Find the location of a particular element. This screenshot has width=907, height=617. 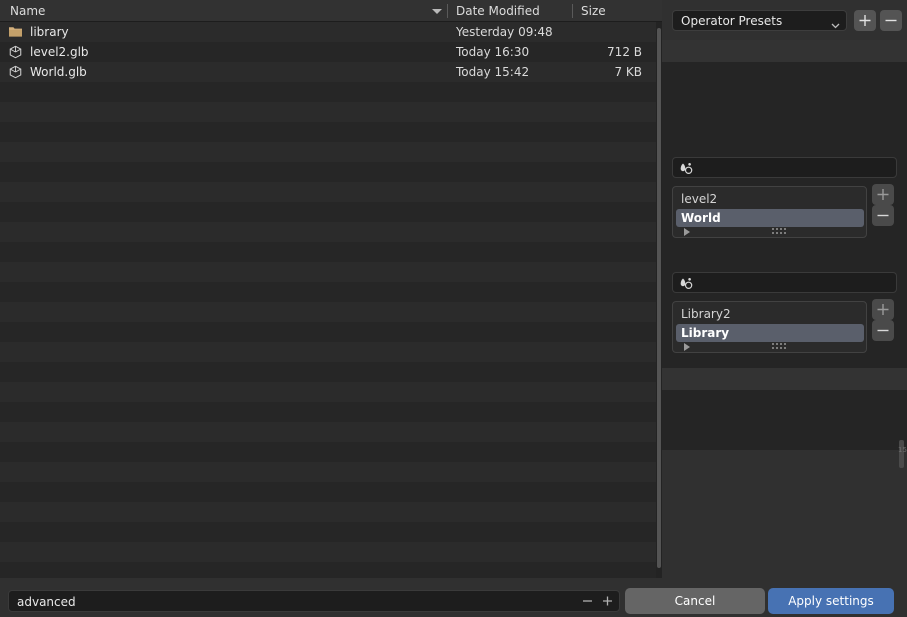

main-scenes-search-input is located at coordinates (784, 167).